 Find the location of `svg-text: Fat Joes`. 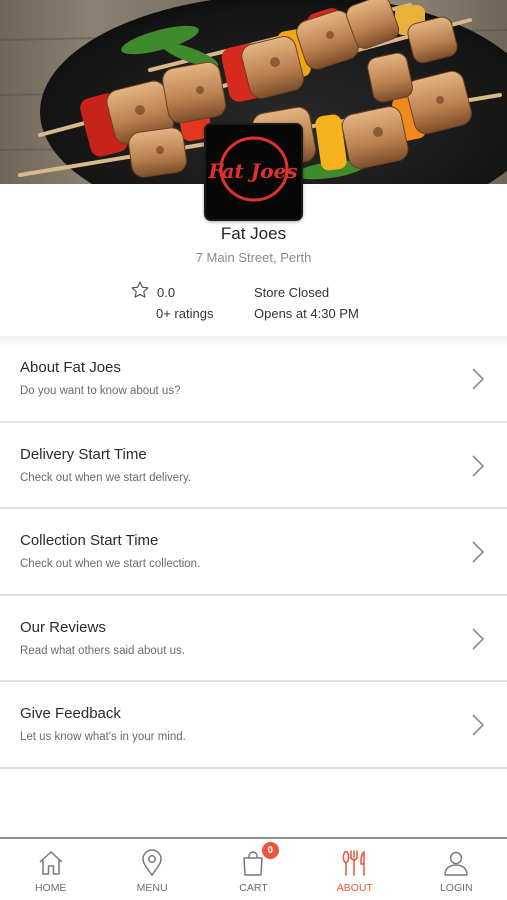

svg-text: Fat Joes is located at coordinates (252, 171).